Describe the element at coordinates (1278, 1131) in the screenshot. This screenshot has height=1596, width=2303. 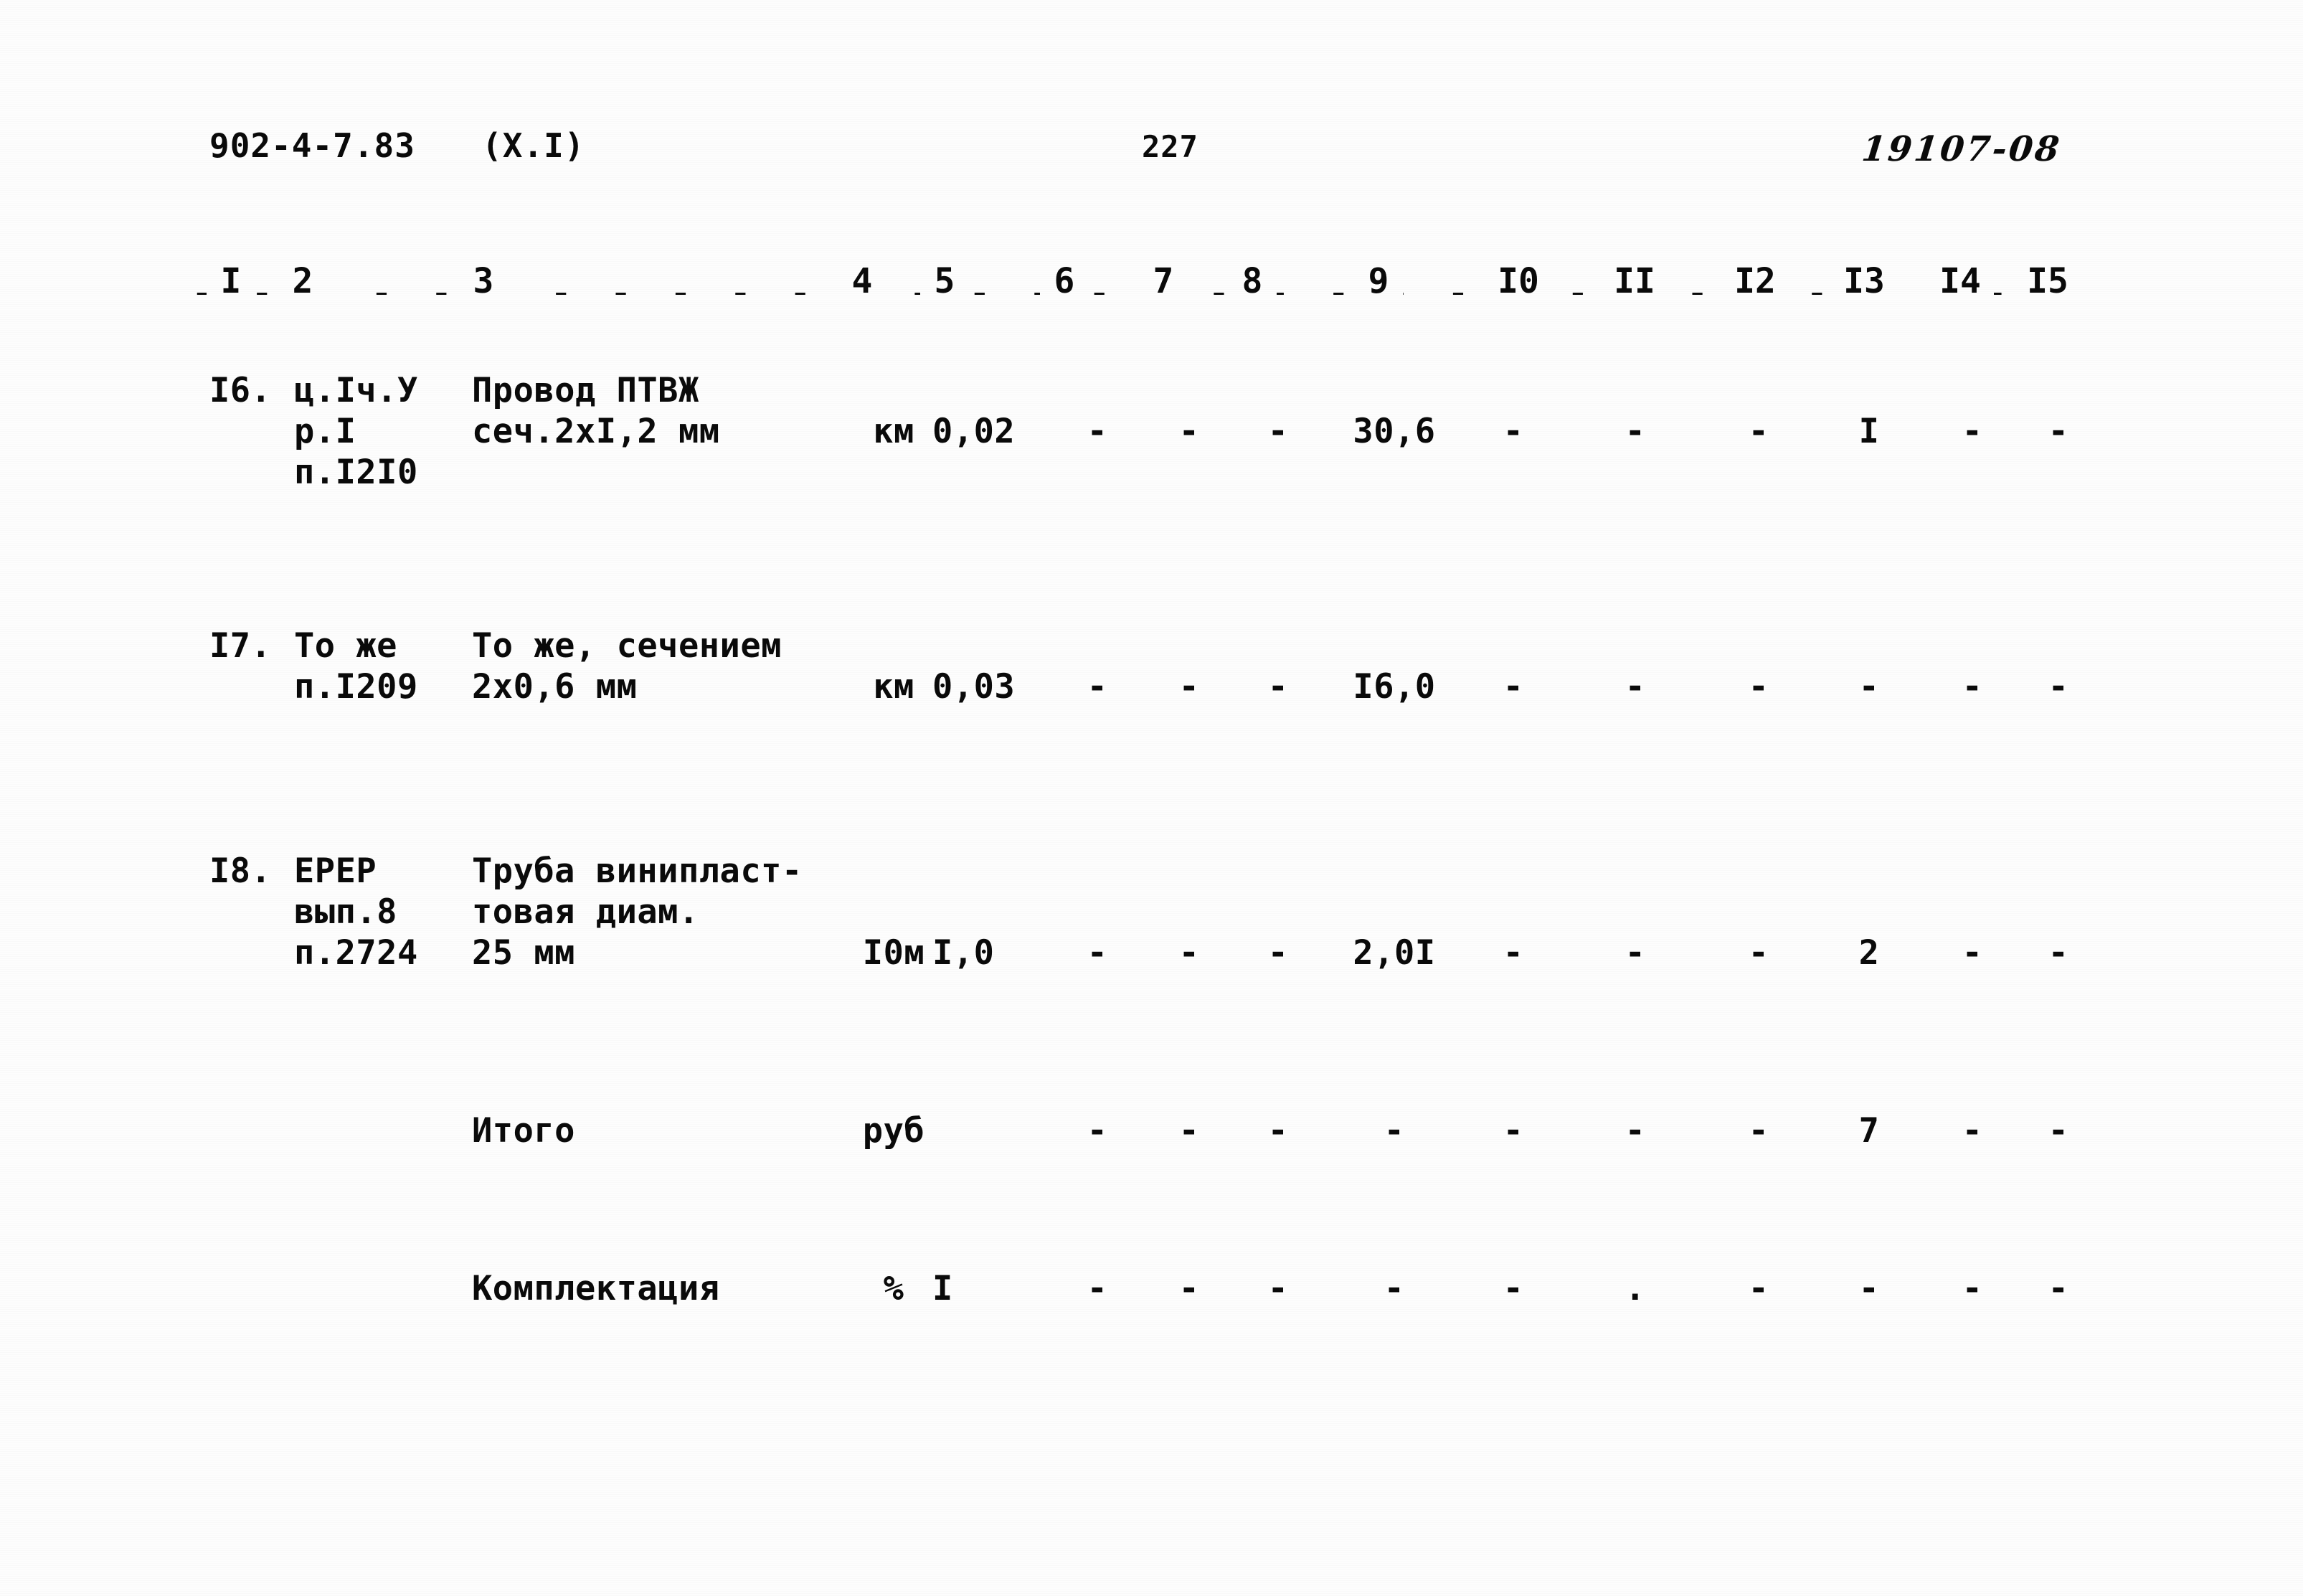
I see `total-value-8: -` at that location.